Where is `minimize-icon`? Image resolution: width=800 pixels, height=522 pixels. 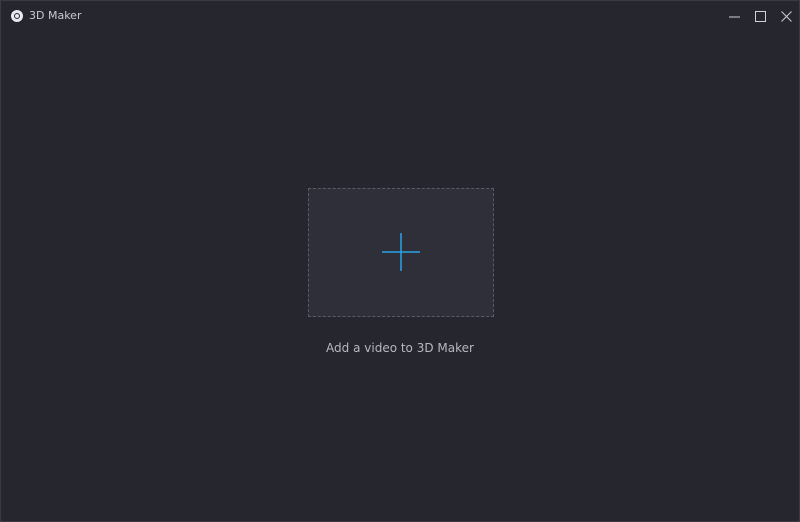
minimize-icon is located at coordinates (734, 16).